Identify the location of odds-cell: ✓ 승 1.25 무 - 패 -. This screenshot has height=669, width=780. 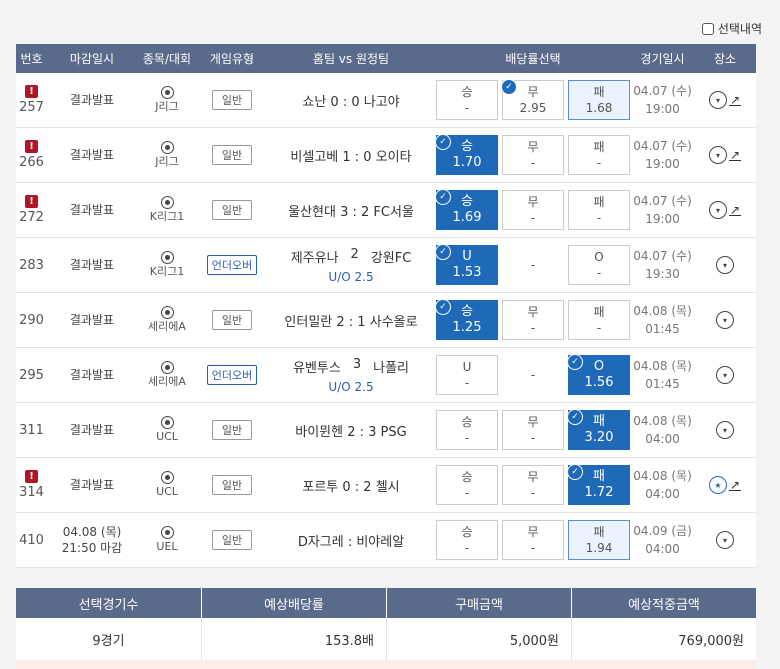
(533, 320).